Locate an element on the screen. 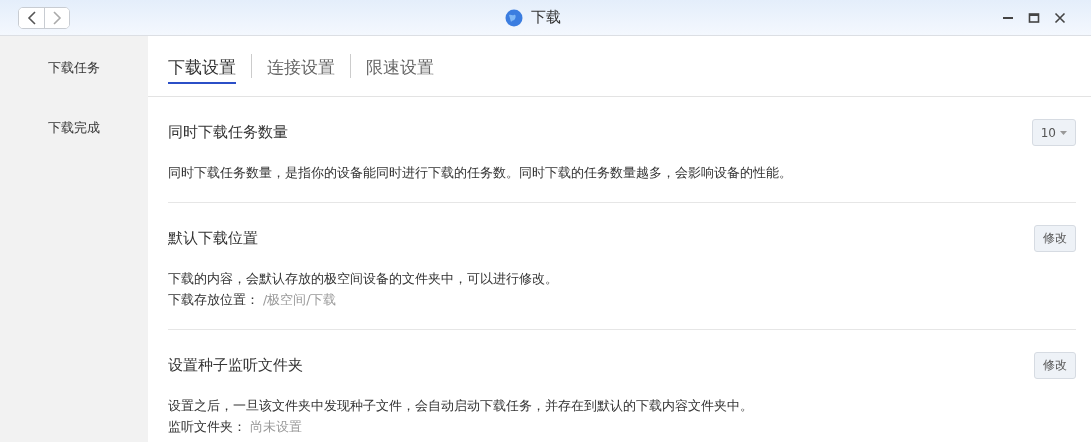 Image resolution: width=1091 pixels, height=442 pixels. section-title: 默认下载位置 is located at coordinates (213, 238).